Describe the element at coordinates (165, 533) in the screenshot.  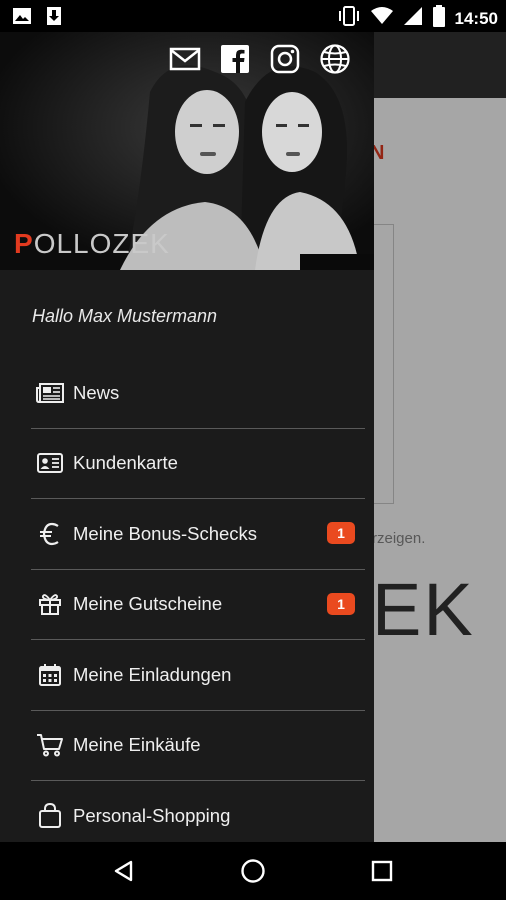
I see `menu-item-label: Meine Bonus-Schecks` at that location.